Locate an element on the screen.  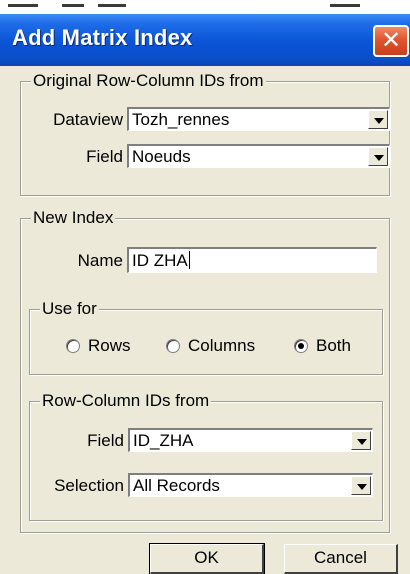
row-col-field-label: Field is located at coordinates (105, 440).